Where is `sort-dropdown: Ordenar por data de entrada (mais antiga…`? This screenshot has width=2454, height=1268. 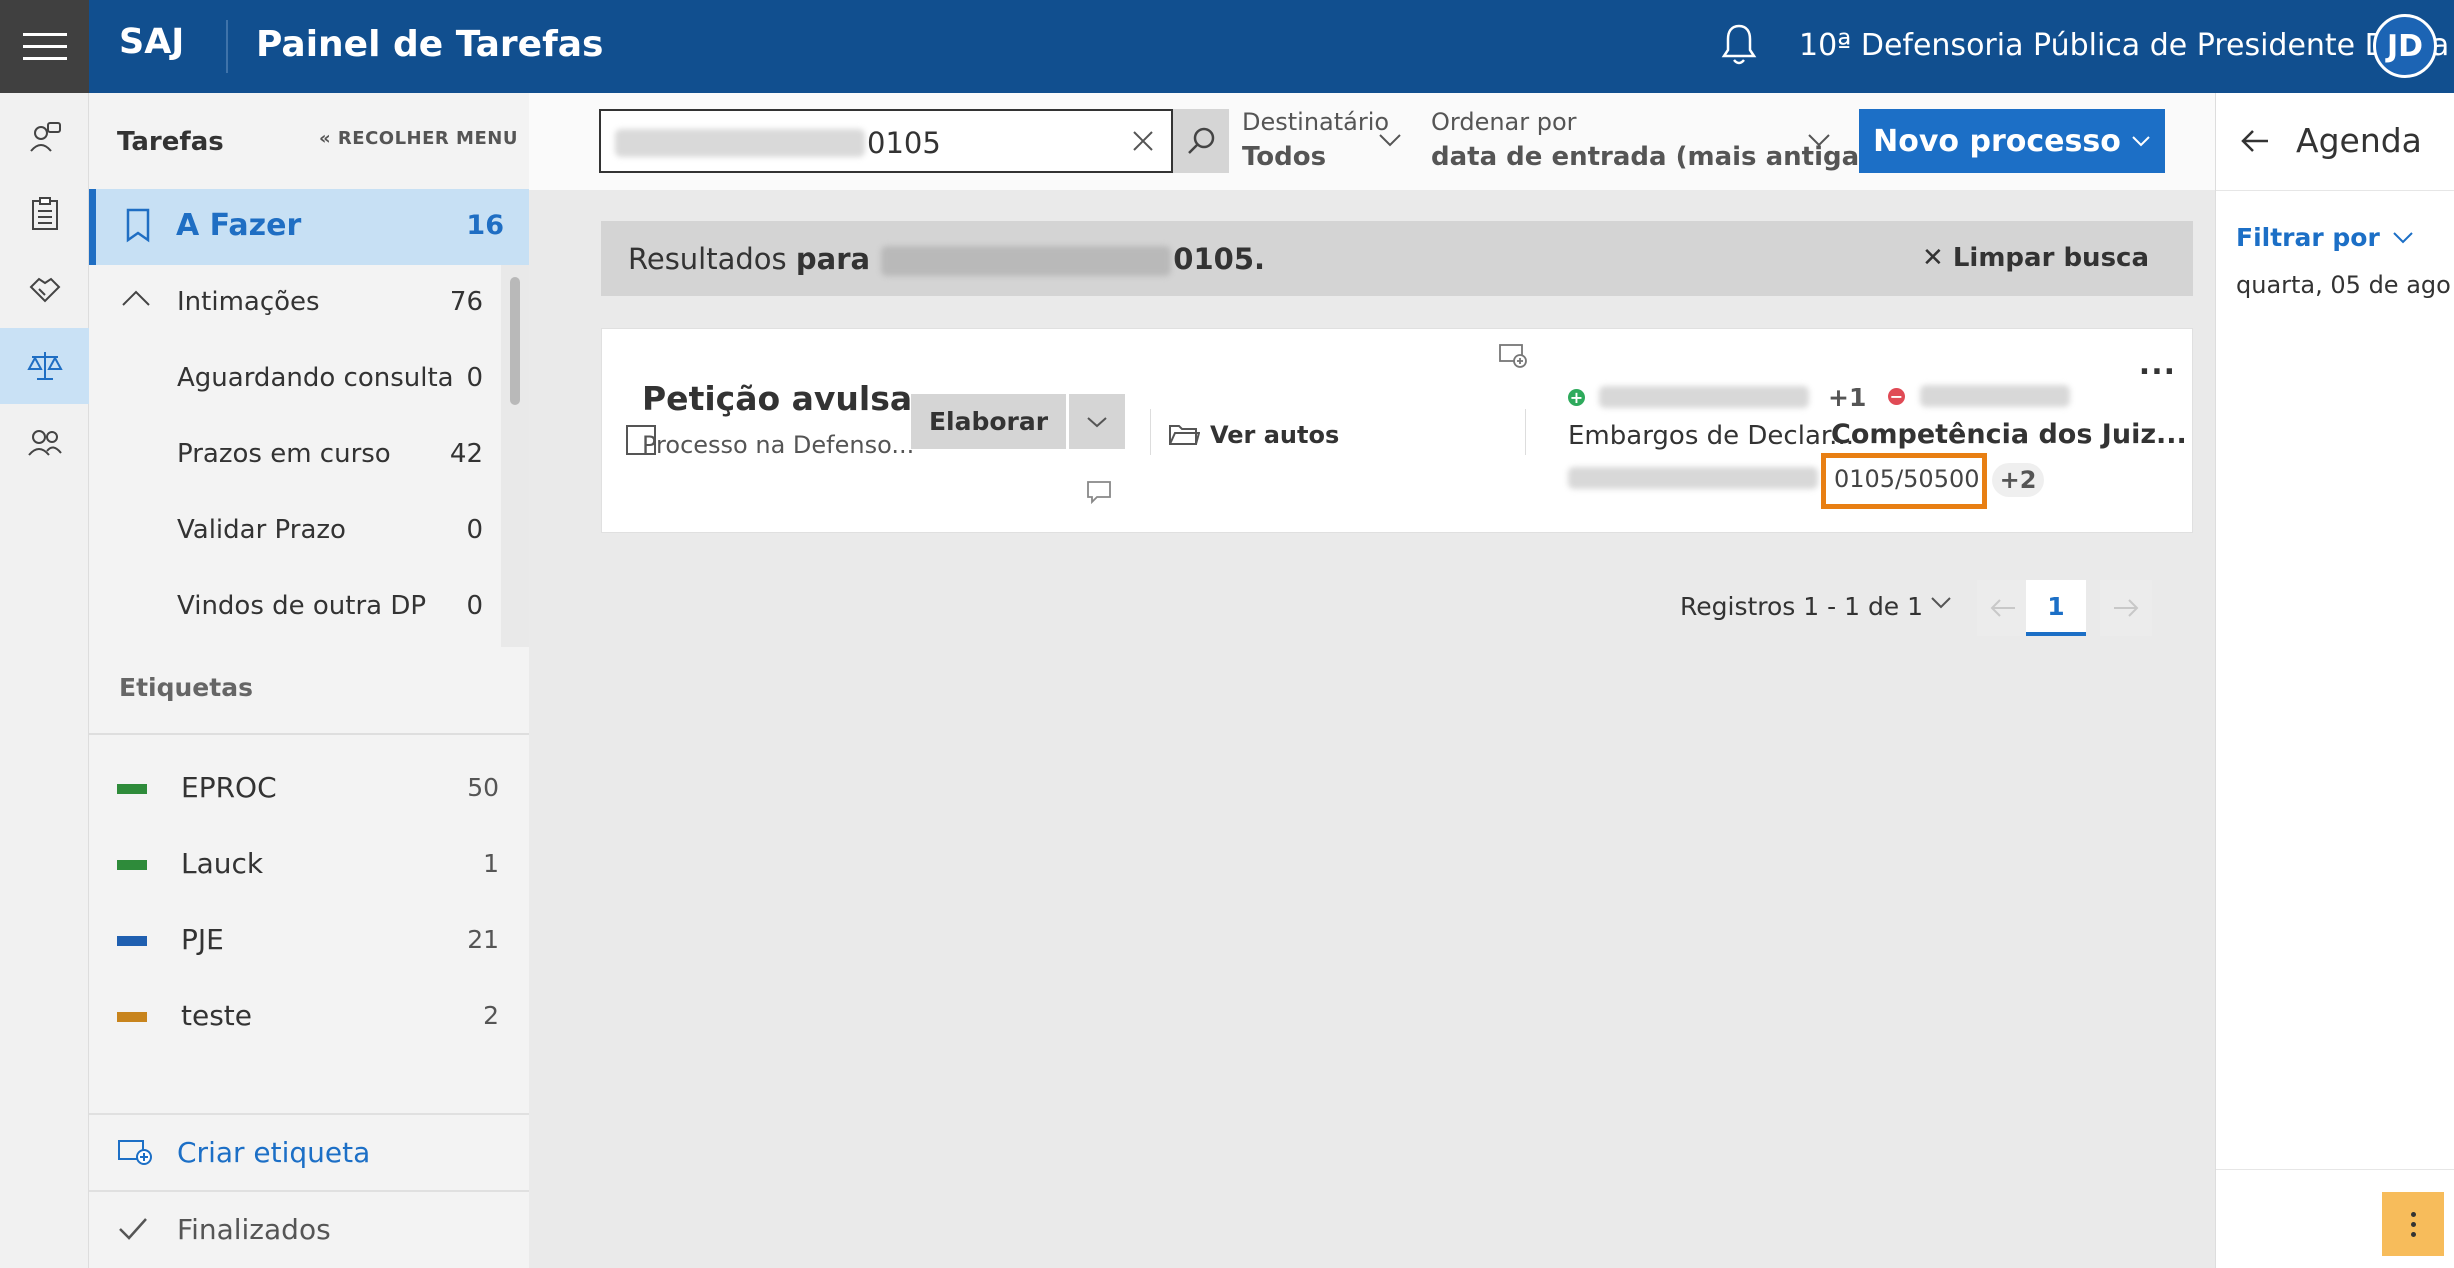
sort-dropdown: Ordenar por data de entrada (mais antiga… is located at coordinates (1651, 140).